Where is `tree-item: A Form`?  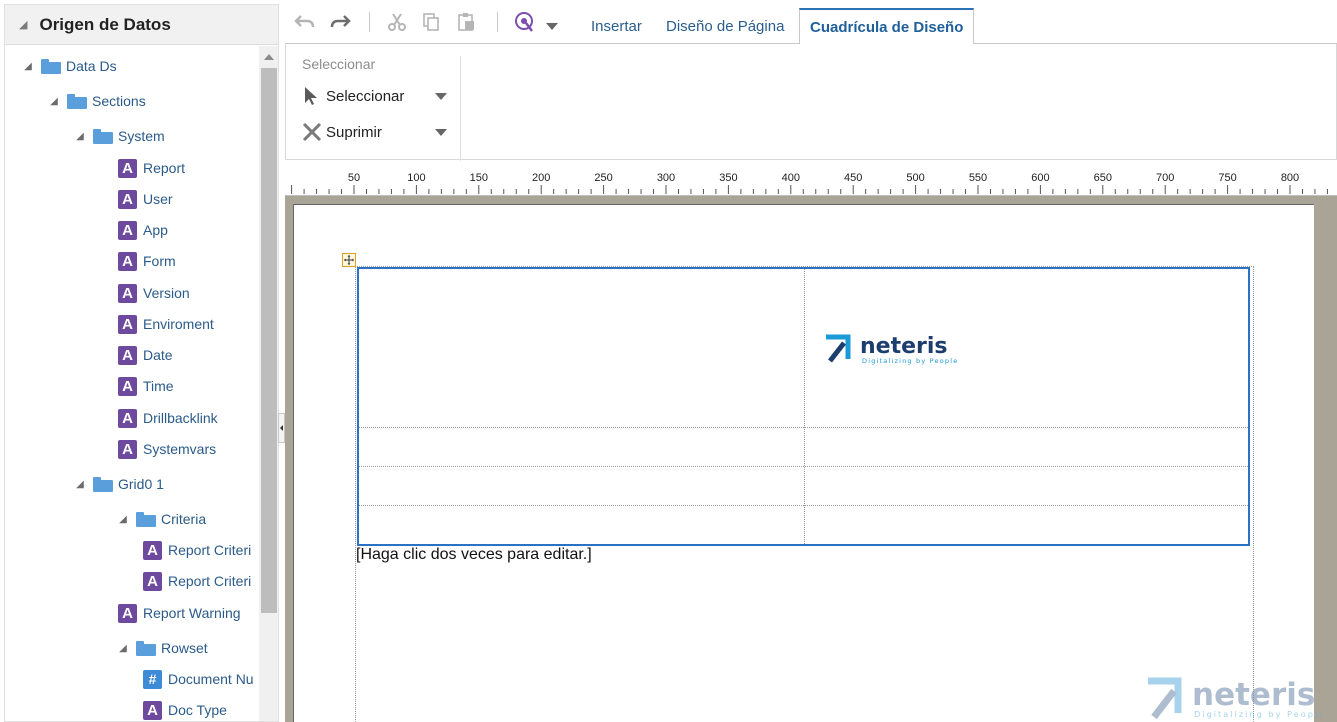 tree-item: A Form is located at coordinates (147, 261).